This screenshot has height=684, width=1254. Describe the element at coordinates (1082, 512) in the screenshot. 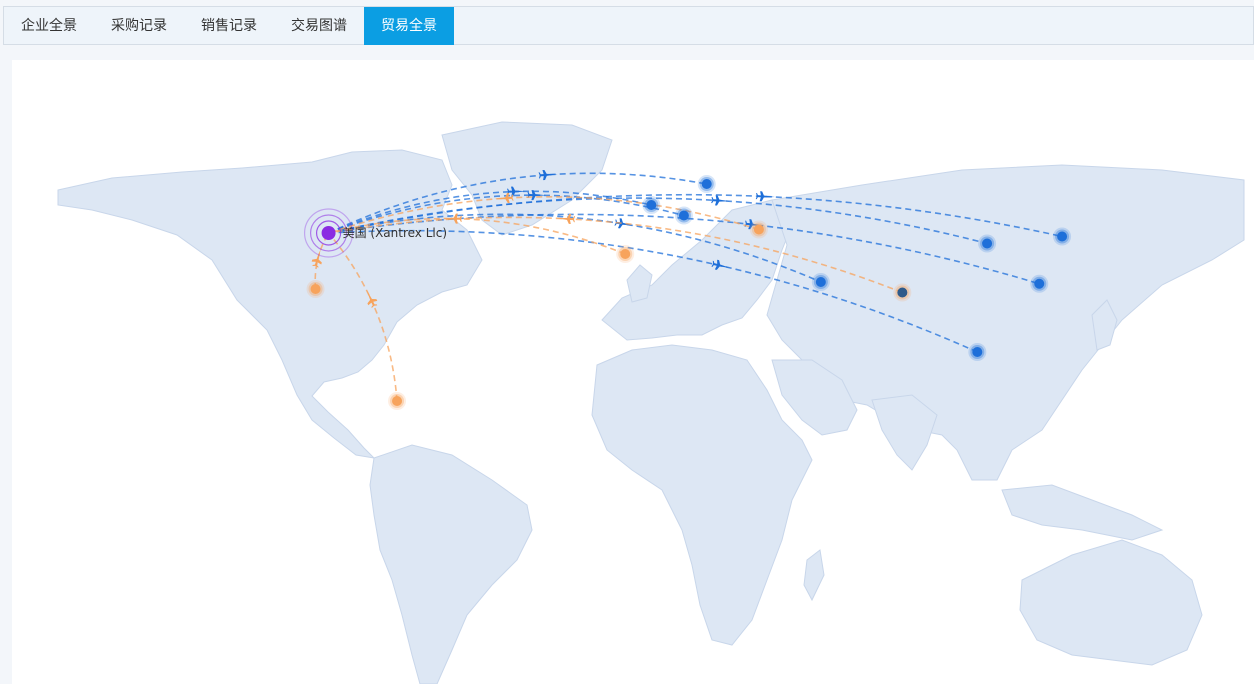

I see `southeast-asia-islands` at that location.